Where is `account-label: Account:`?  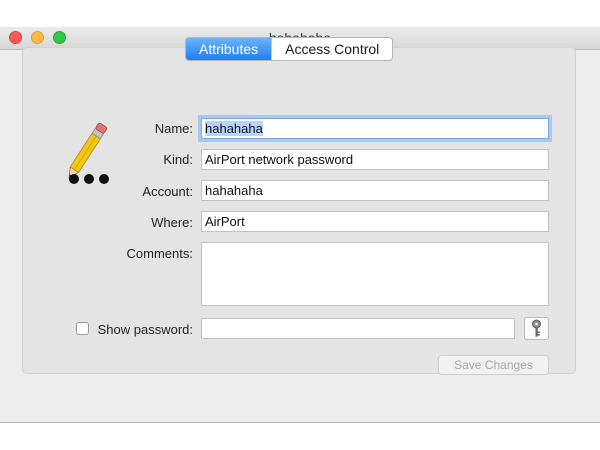 account-label: Account: is located at coordinates (167, 191).